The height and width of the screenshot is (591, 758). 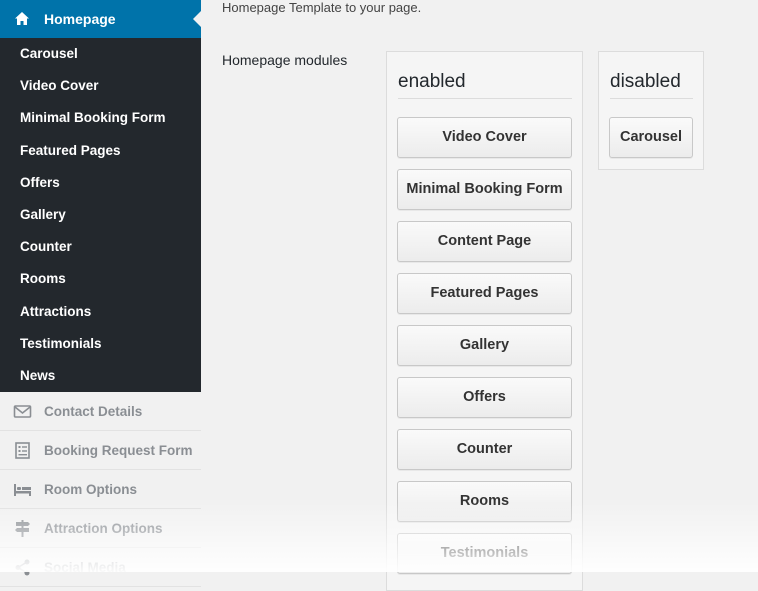 What do you see at coordinates (197, 19) in the screenshot?
I see `current-page-arrow` at bounding box center [197, 19].